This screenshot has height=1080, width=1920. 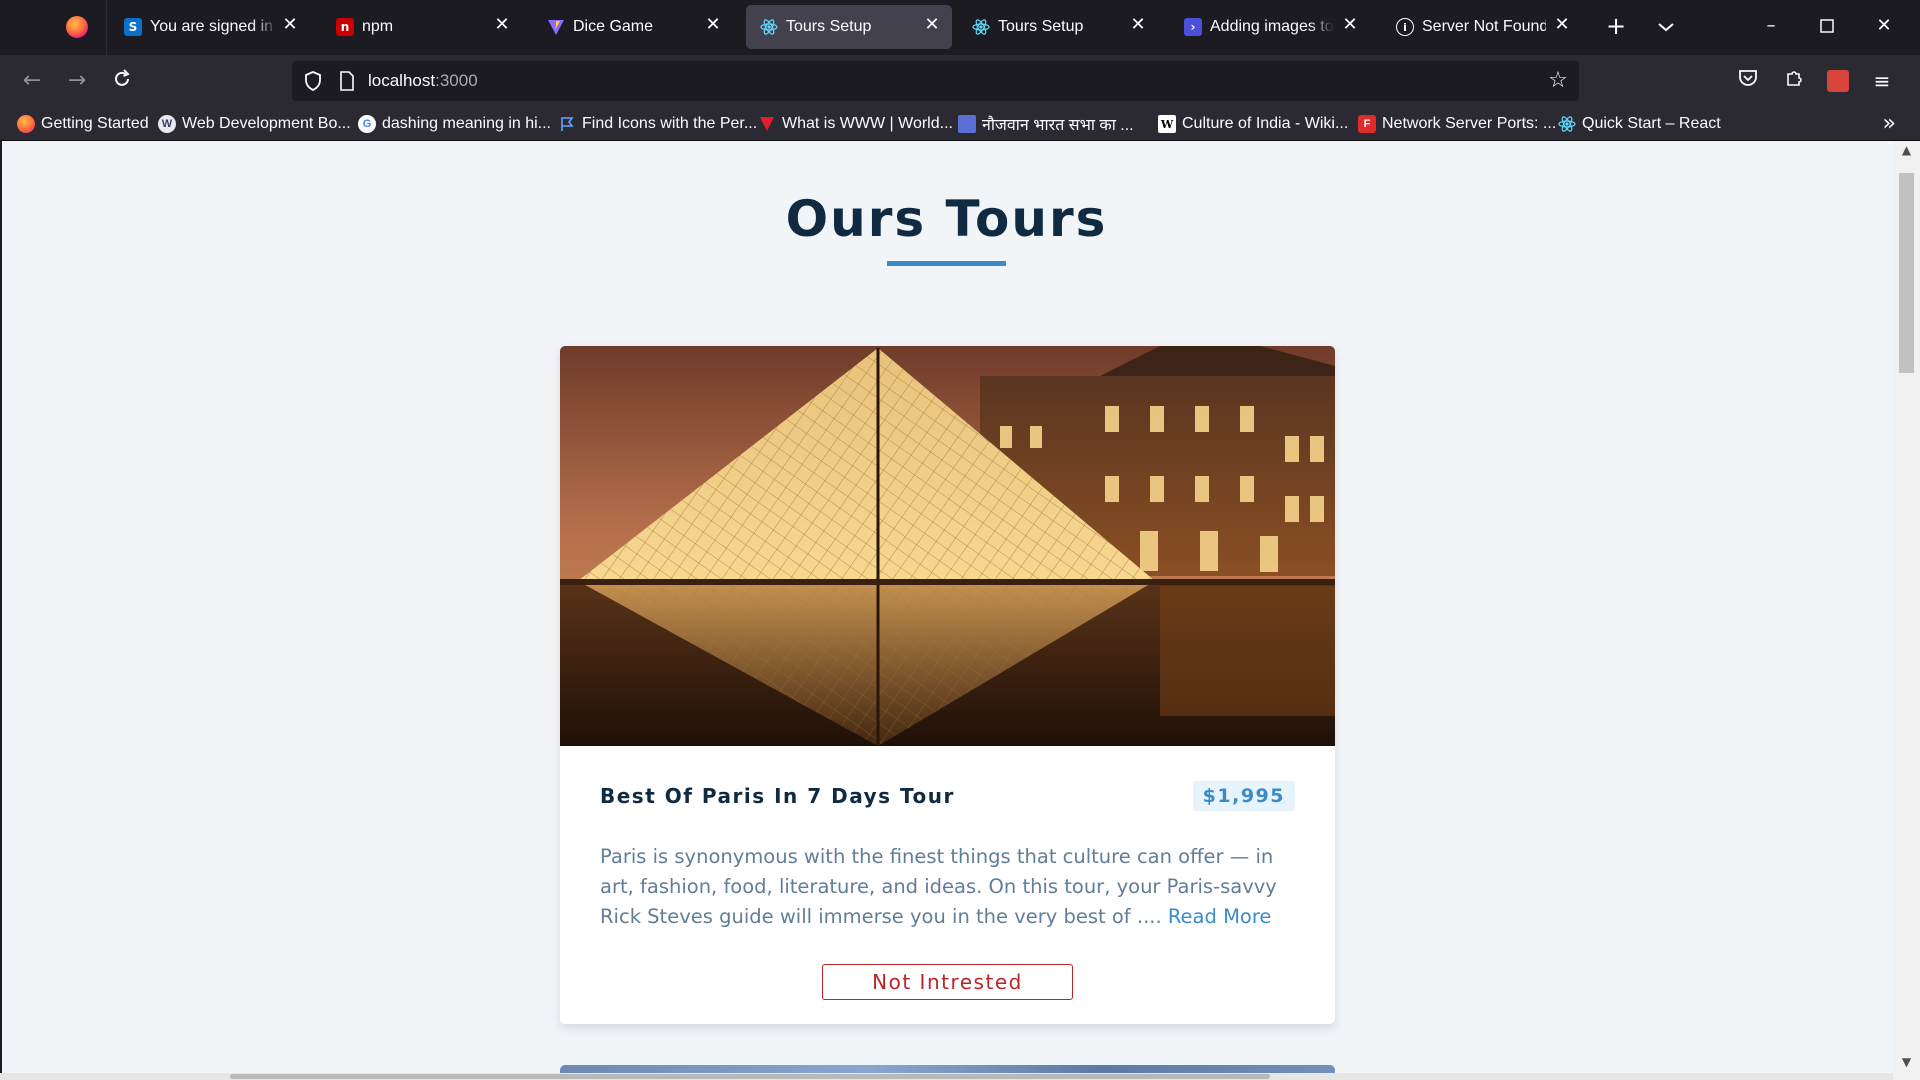 I want to click on tracking-protection-shield-icon, so click(x=313, y=81).